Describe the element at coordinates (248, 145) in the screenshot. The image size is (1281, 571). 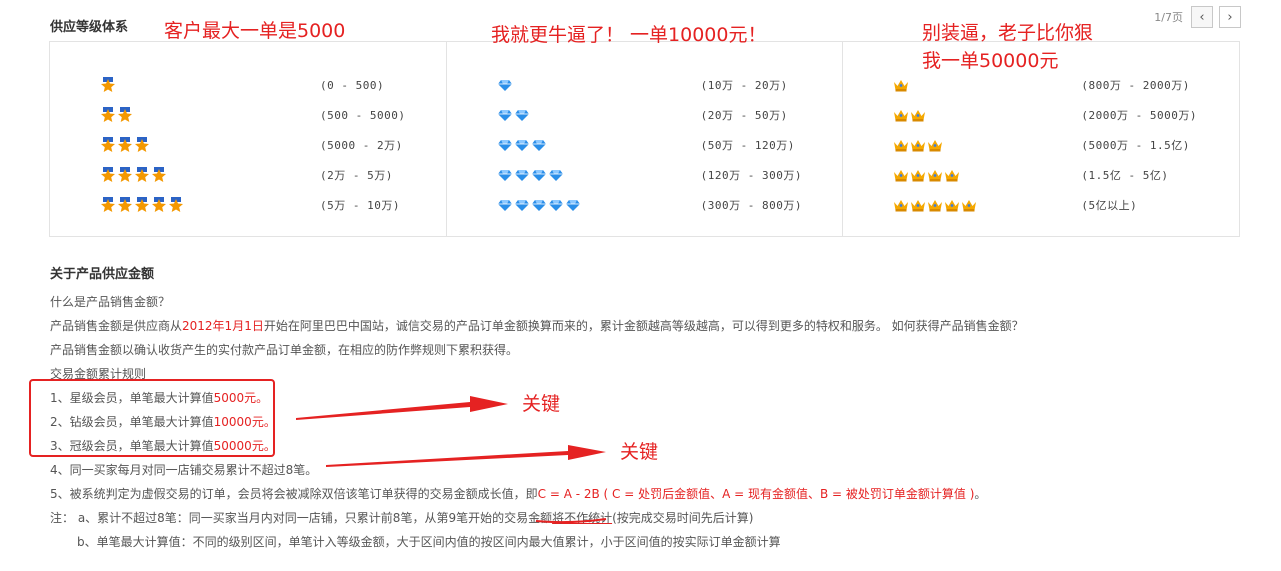
I see `star-grade-row: (5000 - 2万)` at that location.